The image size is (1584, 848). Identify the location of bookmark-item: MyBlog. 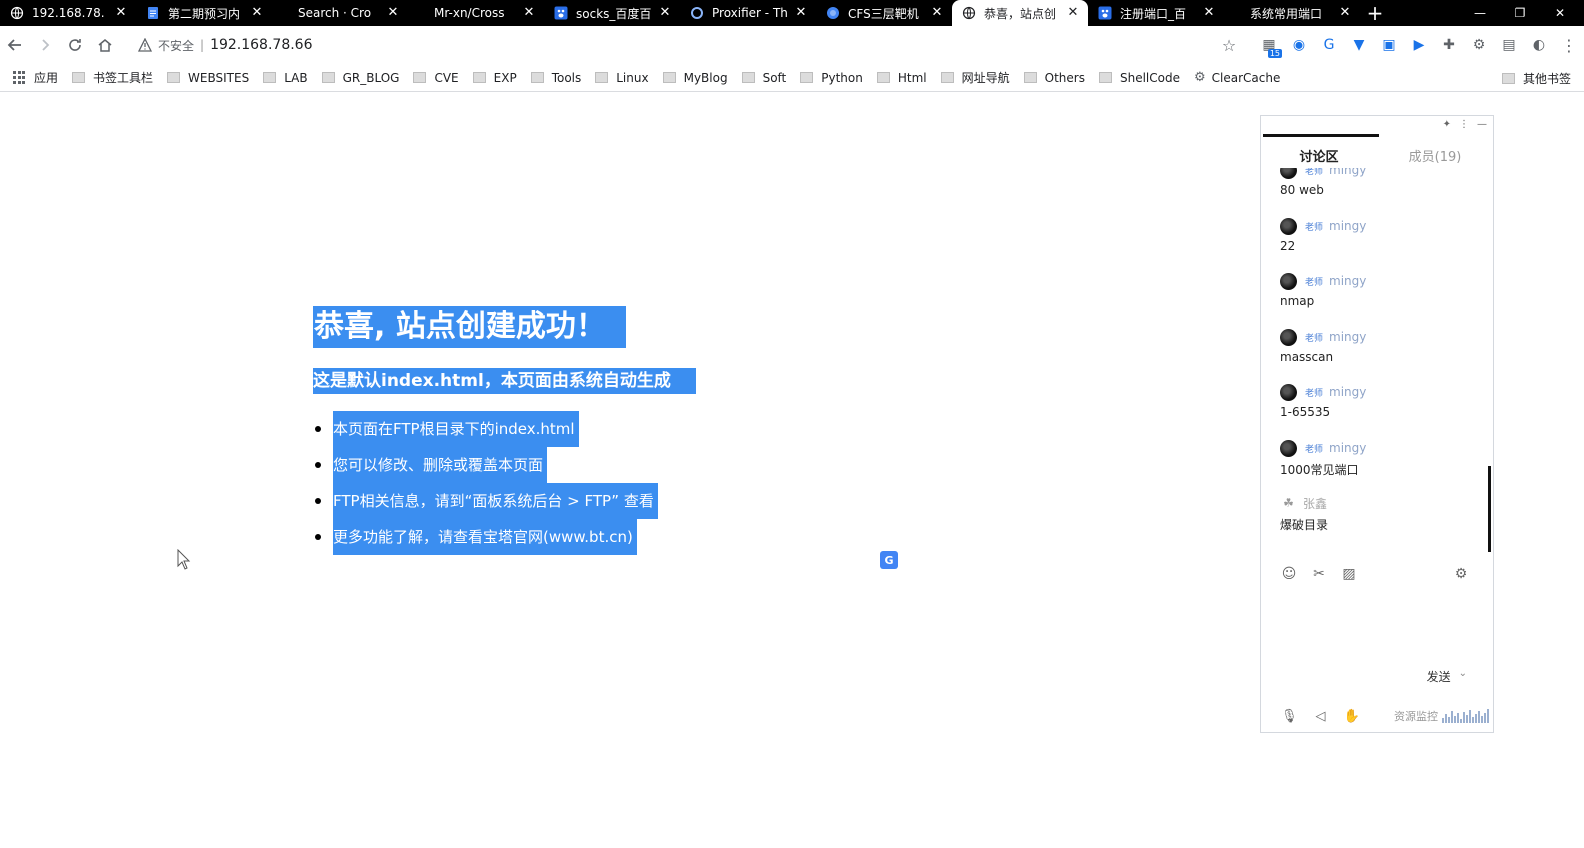
(695, 78).